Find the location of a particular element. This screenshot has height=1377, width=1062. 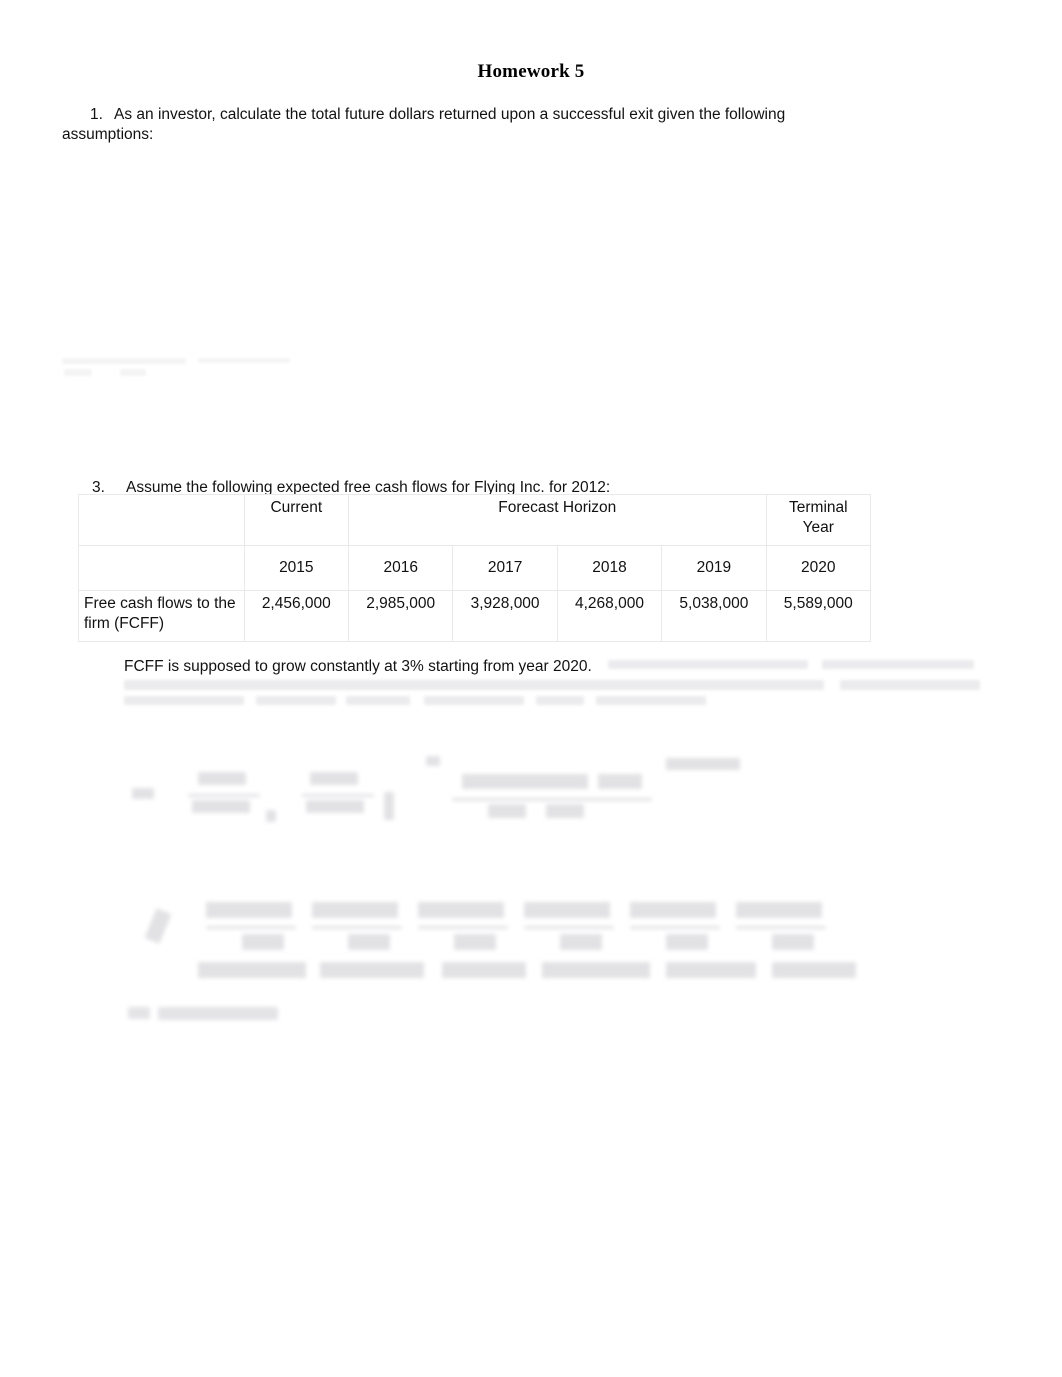

year-cell-2015: 2015 is located at coordinates (296, 568).